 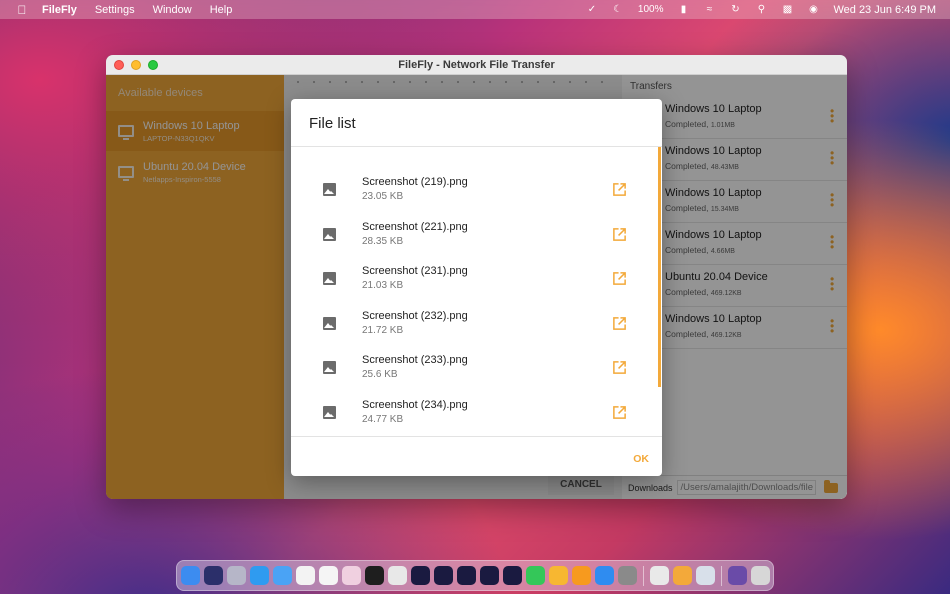 I want to click on file-size: 23.05 KB, so click(x=383, y=196).